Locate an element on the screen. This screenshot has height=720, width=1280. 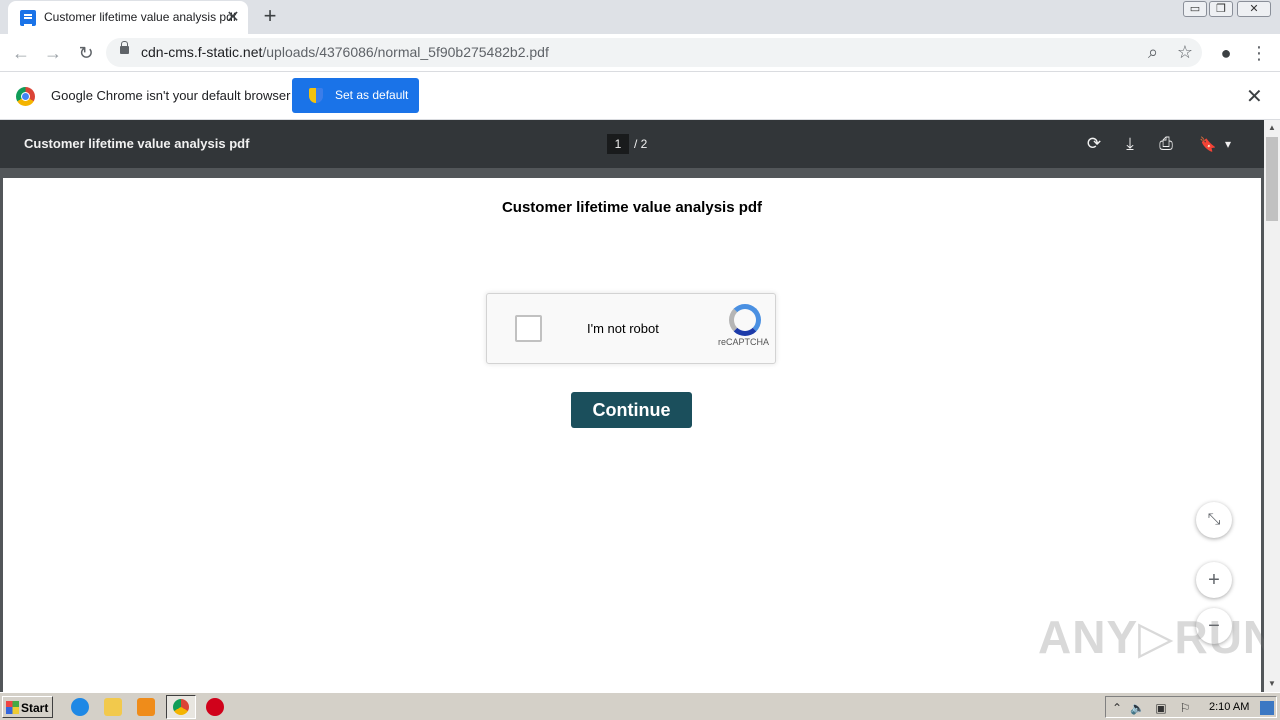
download-icon: ⤓ is located at coordinates (1130, 144).